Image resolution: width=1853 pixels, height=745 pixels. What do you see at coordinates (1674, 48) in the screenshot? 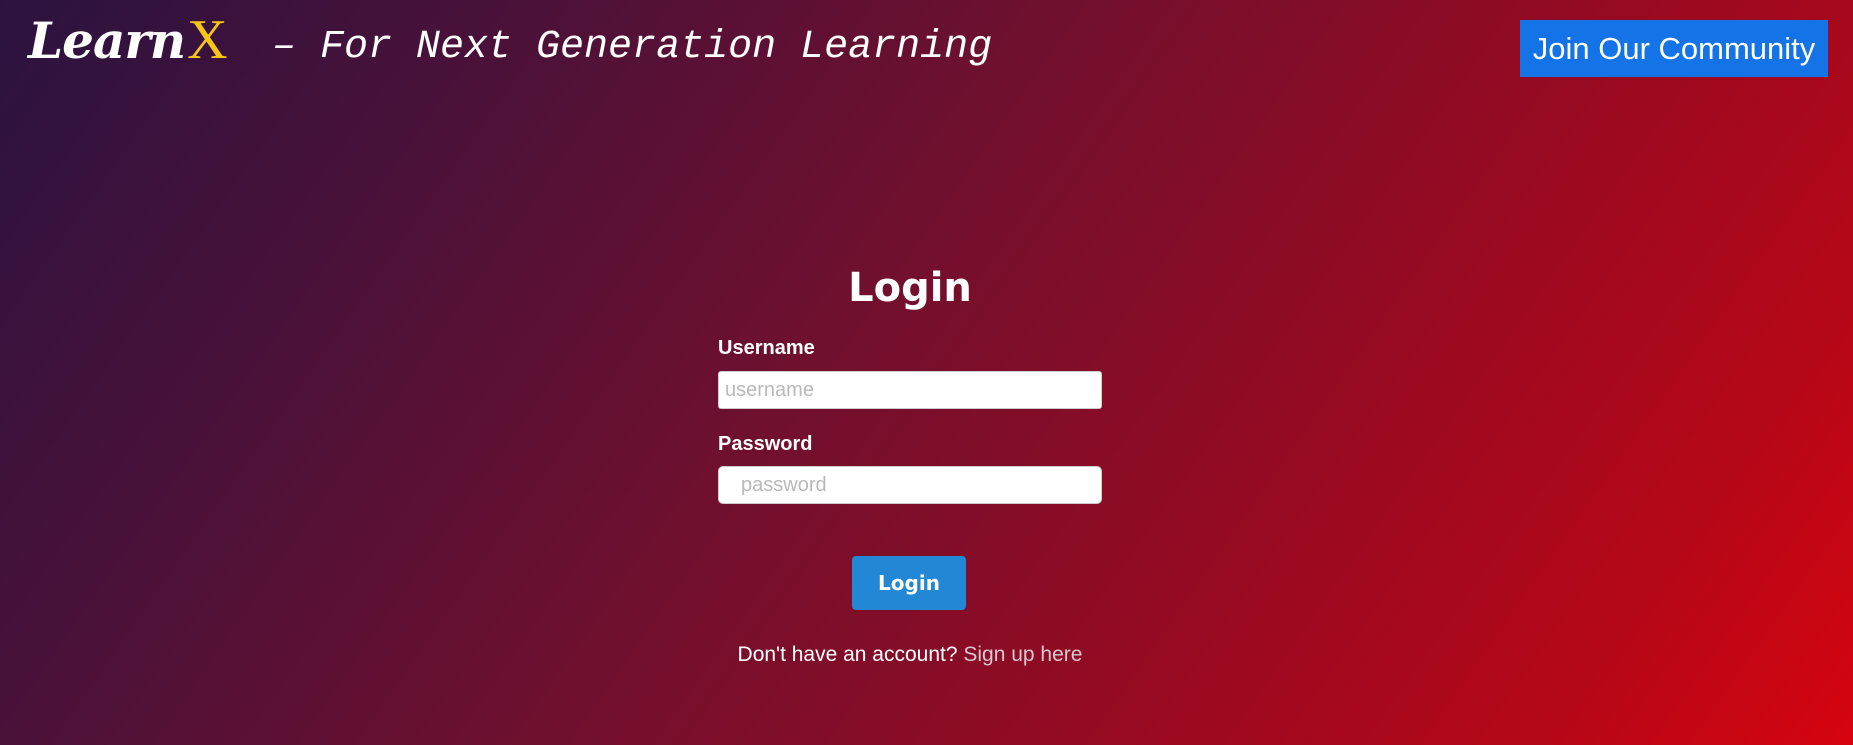
I see `join-community-button: Join Our Community` at bounding box center [1674, 48].